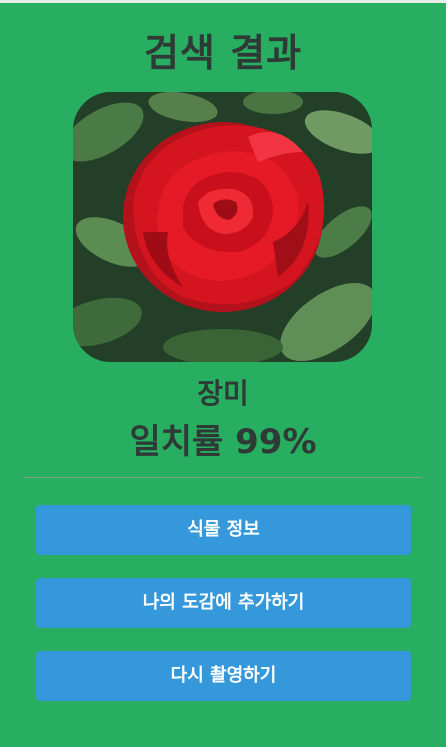 The height and width of the screenshot is (747, 446). Describe the element at coordinates (223, 442) in the screenshot. I see `match-rate: 일치률 99%` at that location.